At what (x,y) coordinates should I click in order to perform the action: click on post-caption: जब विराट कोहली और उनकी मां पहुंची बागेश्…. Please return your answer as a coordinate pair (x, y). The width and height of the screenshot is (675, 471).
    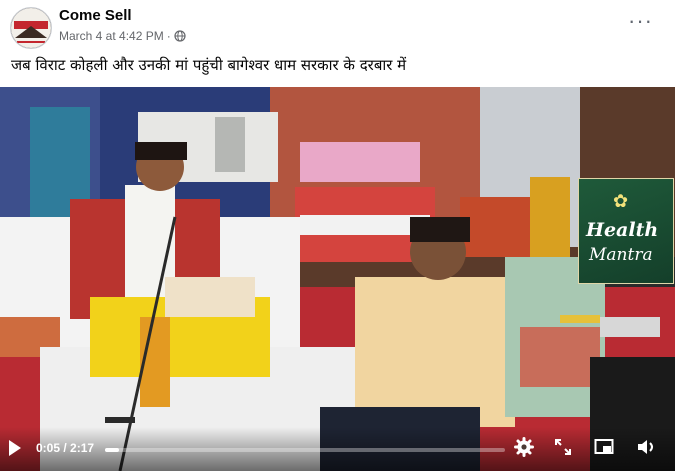
    Looking at the image, I should click on (209, 65).